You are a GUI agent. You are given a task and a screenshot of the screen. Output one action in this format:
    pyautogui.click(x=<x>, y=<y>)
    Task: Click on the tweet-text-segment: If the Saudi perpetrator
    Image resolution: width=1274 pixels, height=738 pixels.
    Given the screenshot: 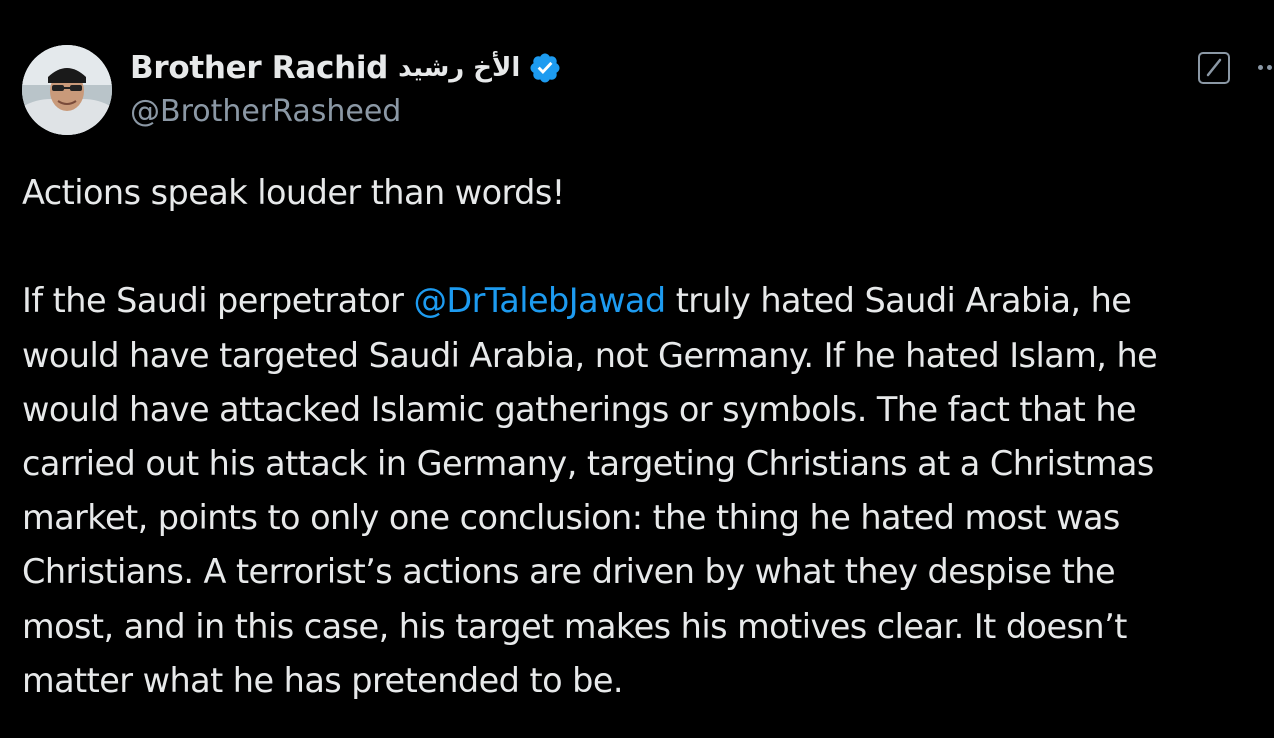 What is the action you would take?
    pyautogui.click(x=218, y=301)
    